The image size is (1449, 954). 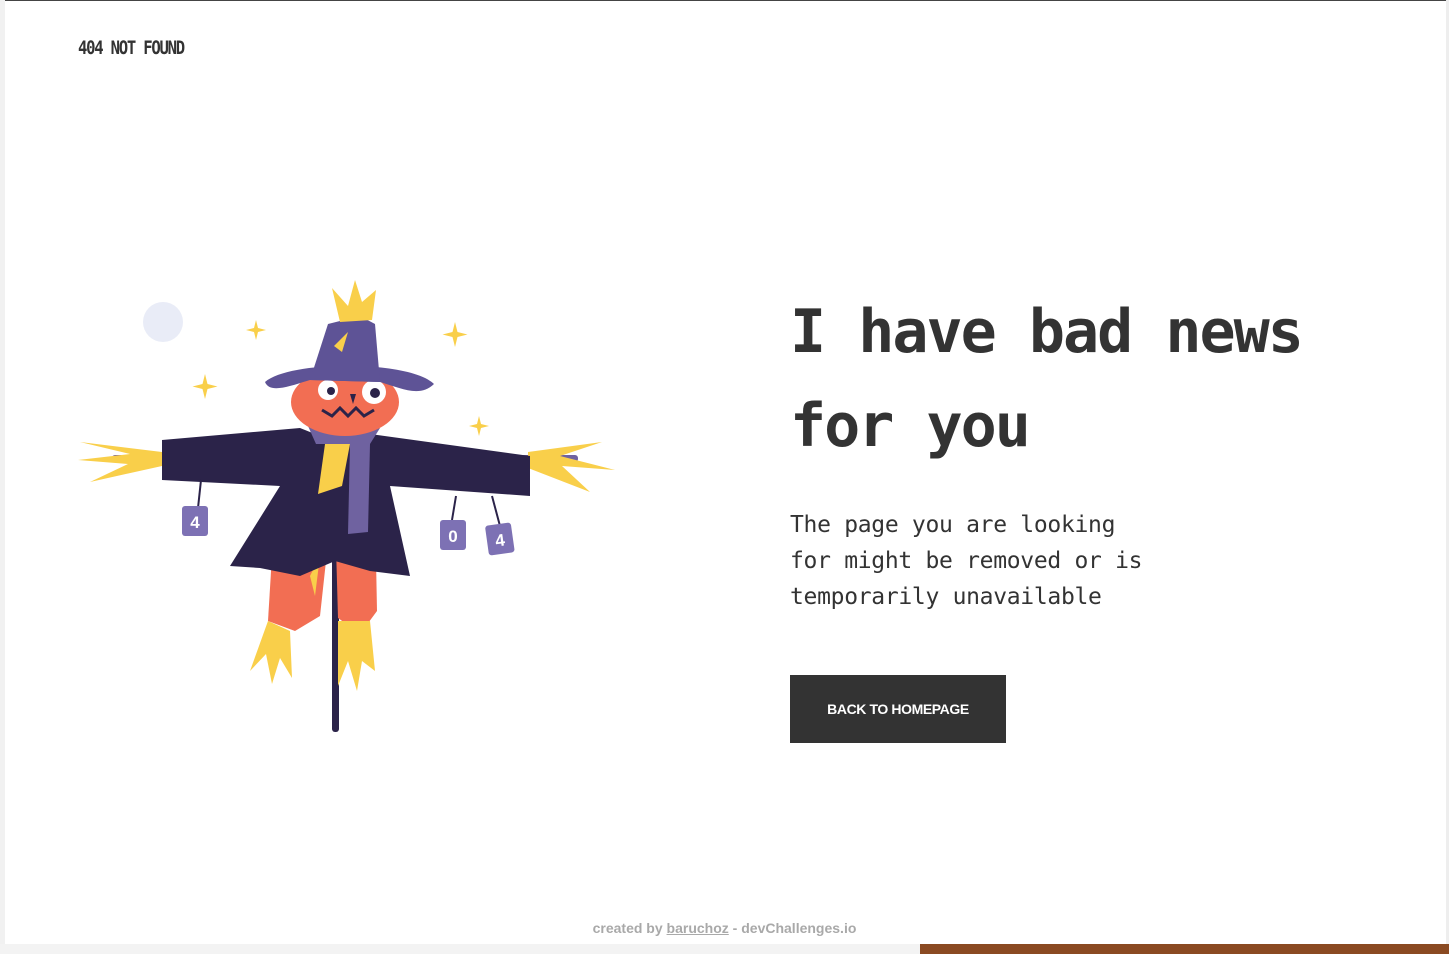 I want to click on footer: created by baruchoz - devChallenges.io, so click(x=724, y=928).